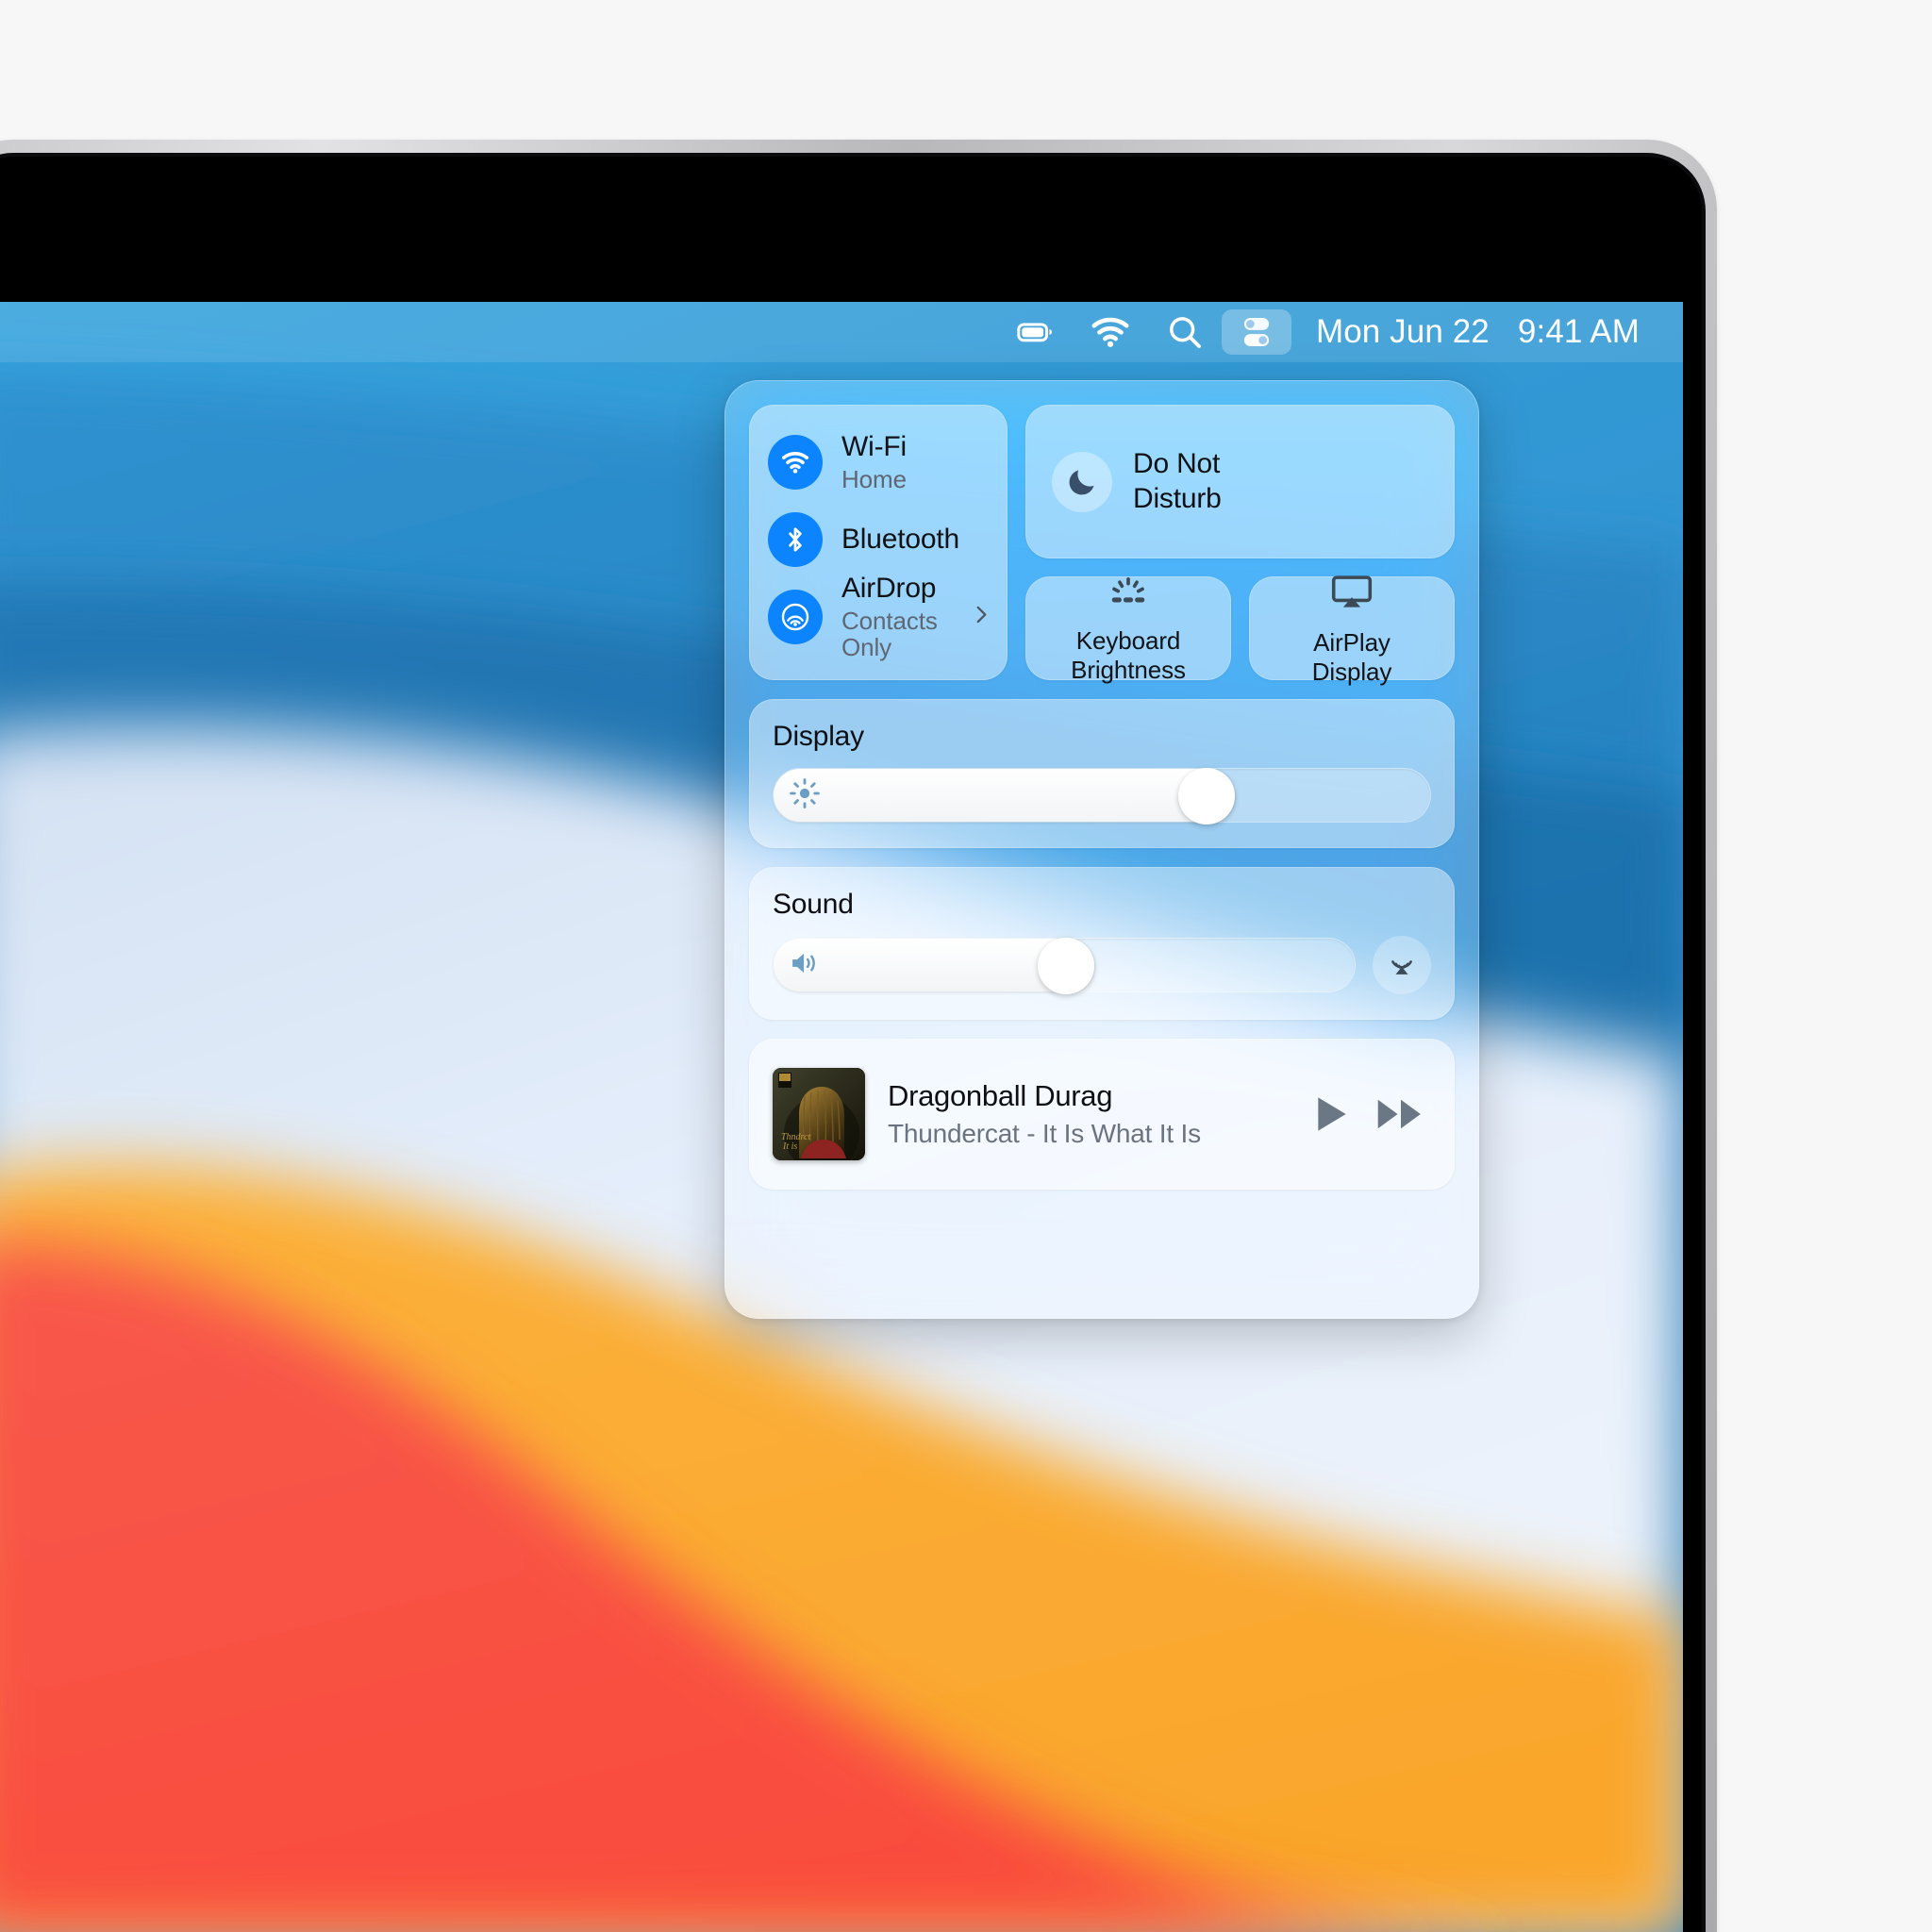 This screenshot has height=1932, width=1932. What do you see at coordinates (818, 736) in the screenshot?
I see `display-title: Display` at bounding box center [818, 736].